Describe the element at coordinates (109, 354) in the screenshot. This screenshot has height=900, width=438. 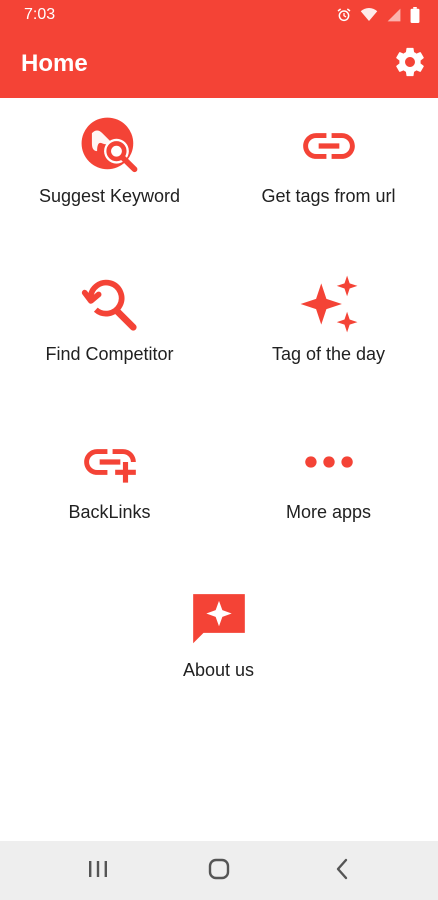
I see `find-competitor-label: Find Competitor` at that location.